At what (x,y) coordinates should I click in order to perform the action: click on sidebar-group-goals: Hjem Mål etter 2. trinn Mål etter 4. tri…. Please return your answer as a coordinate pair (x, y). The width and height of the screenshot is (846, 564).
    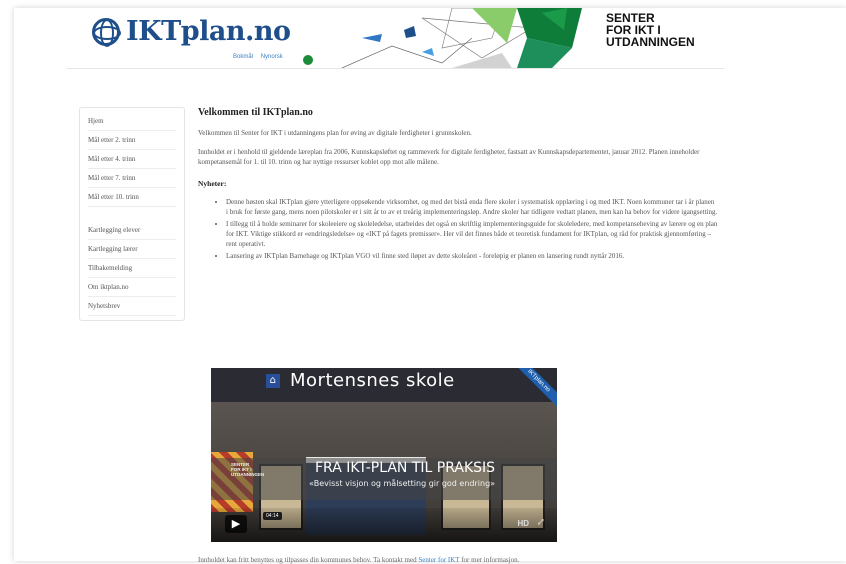
    Looking at the image, I should click on (132, 159).